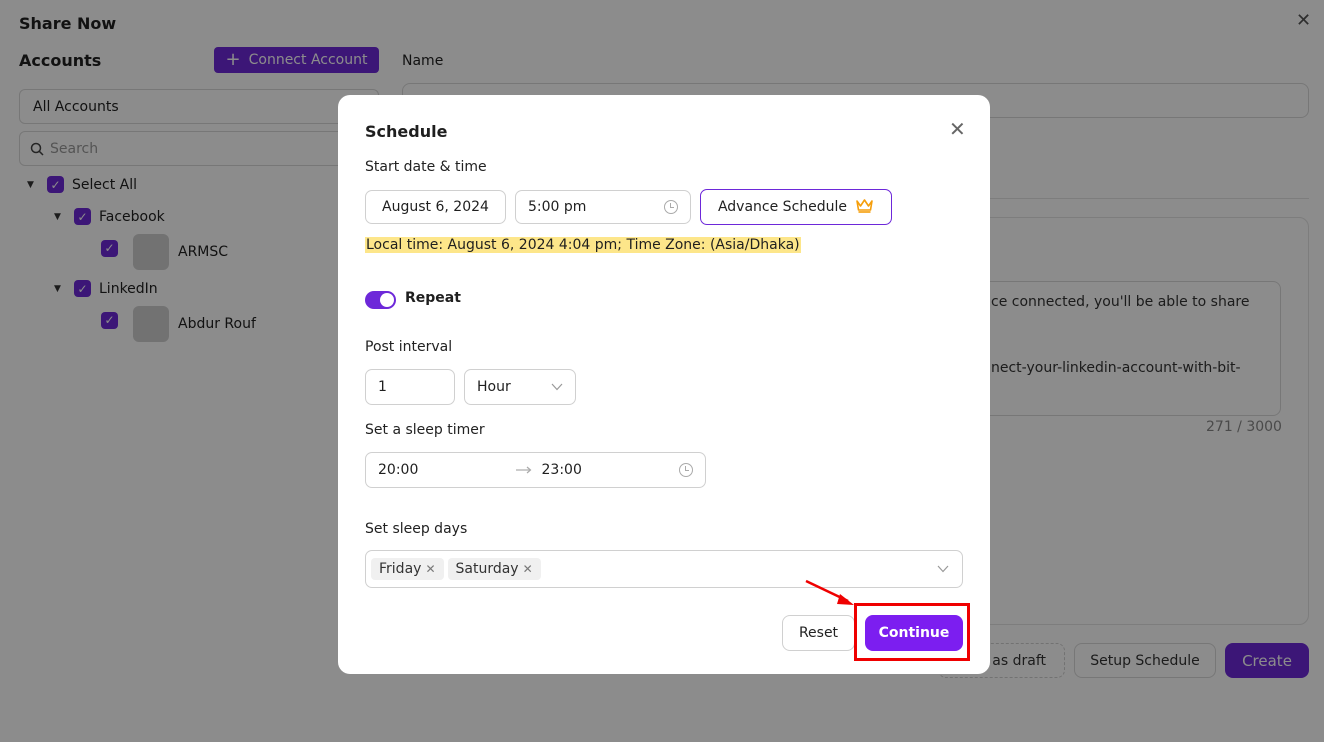  I want to click on interval-input: 1, so click(410, 387).